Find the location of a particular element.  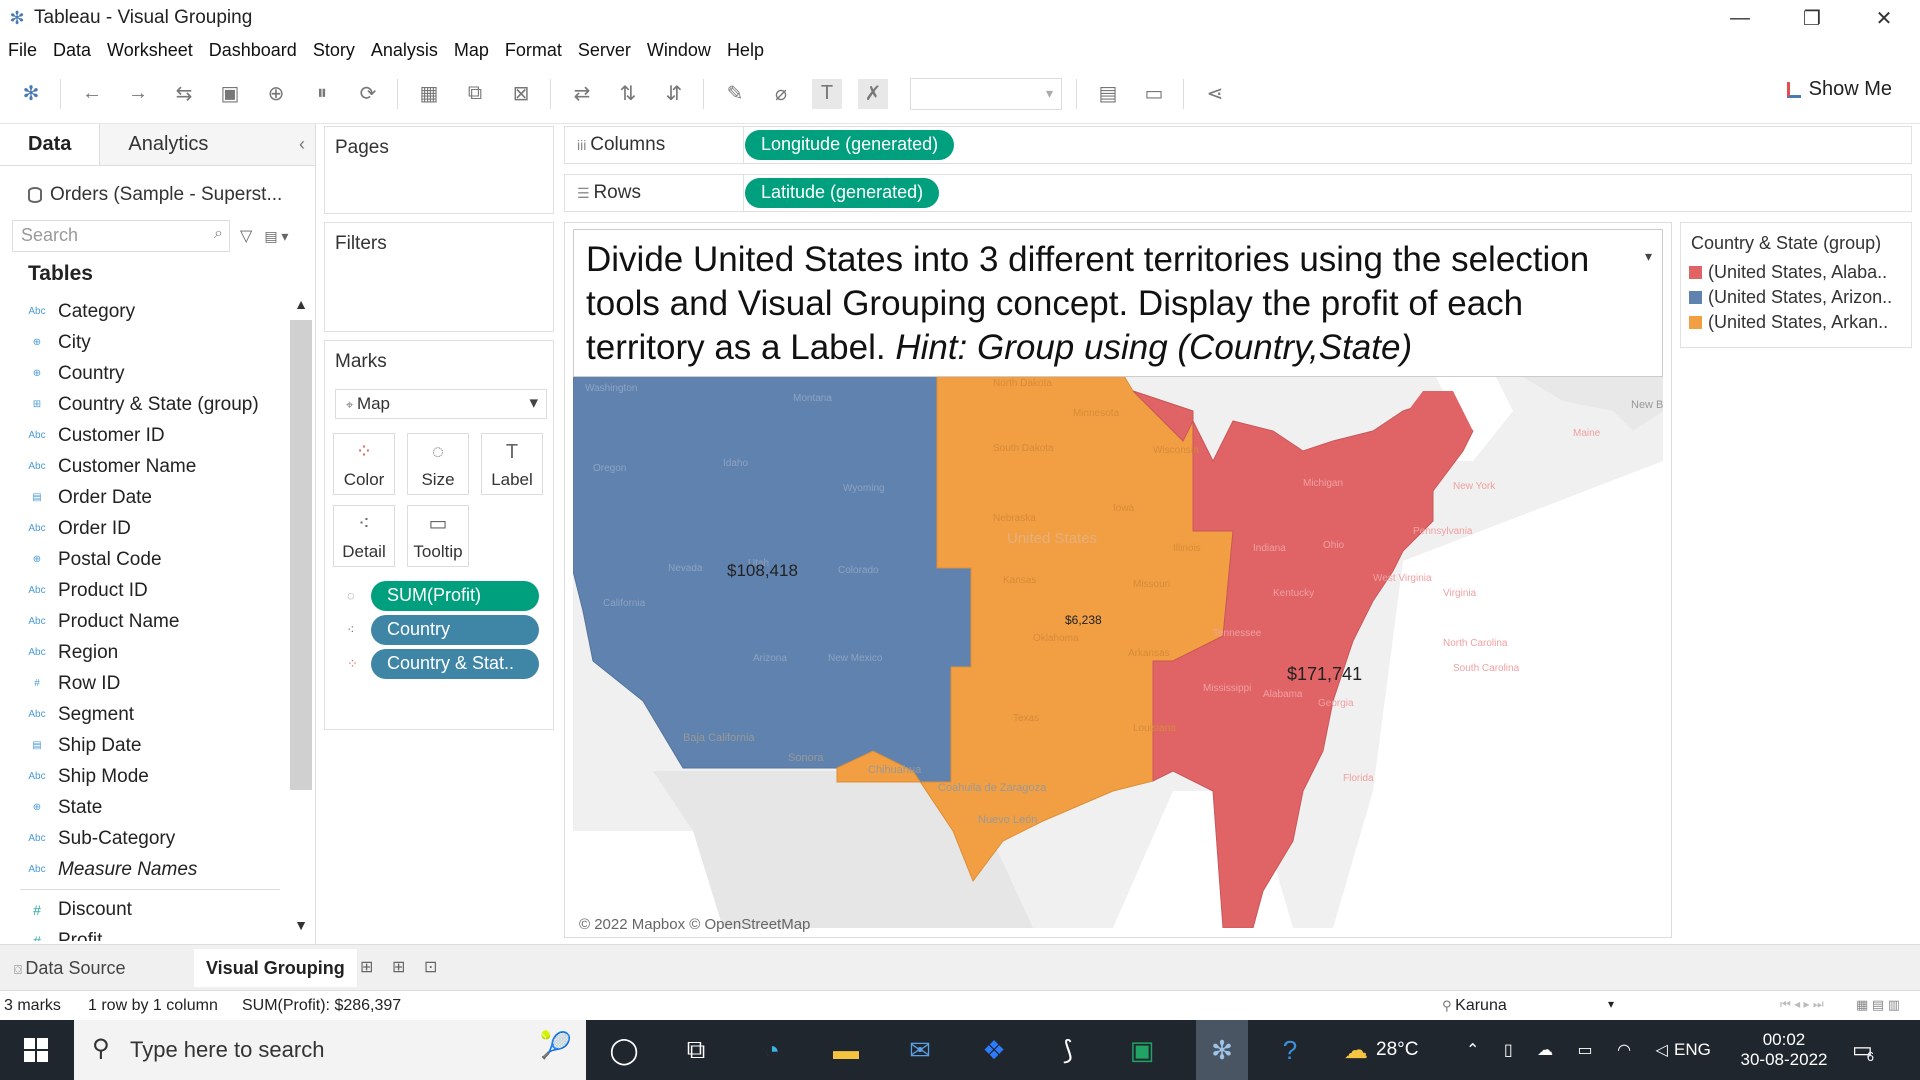

field-item: Abc Customer ID is located at coordinates (145, 435).